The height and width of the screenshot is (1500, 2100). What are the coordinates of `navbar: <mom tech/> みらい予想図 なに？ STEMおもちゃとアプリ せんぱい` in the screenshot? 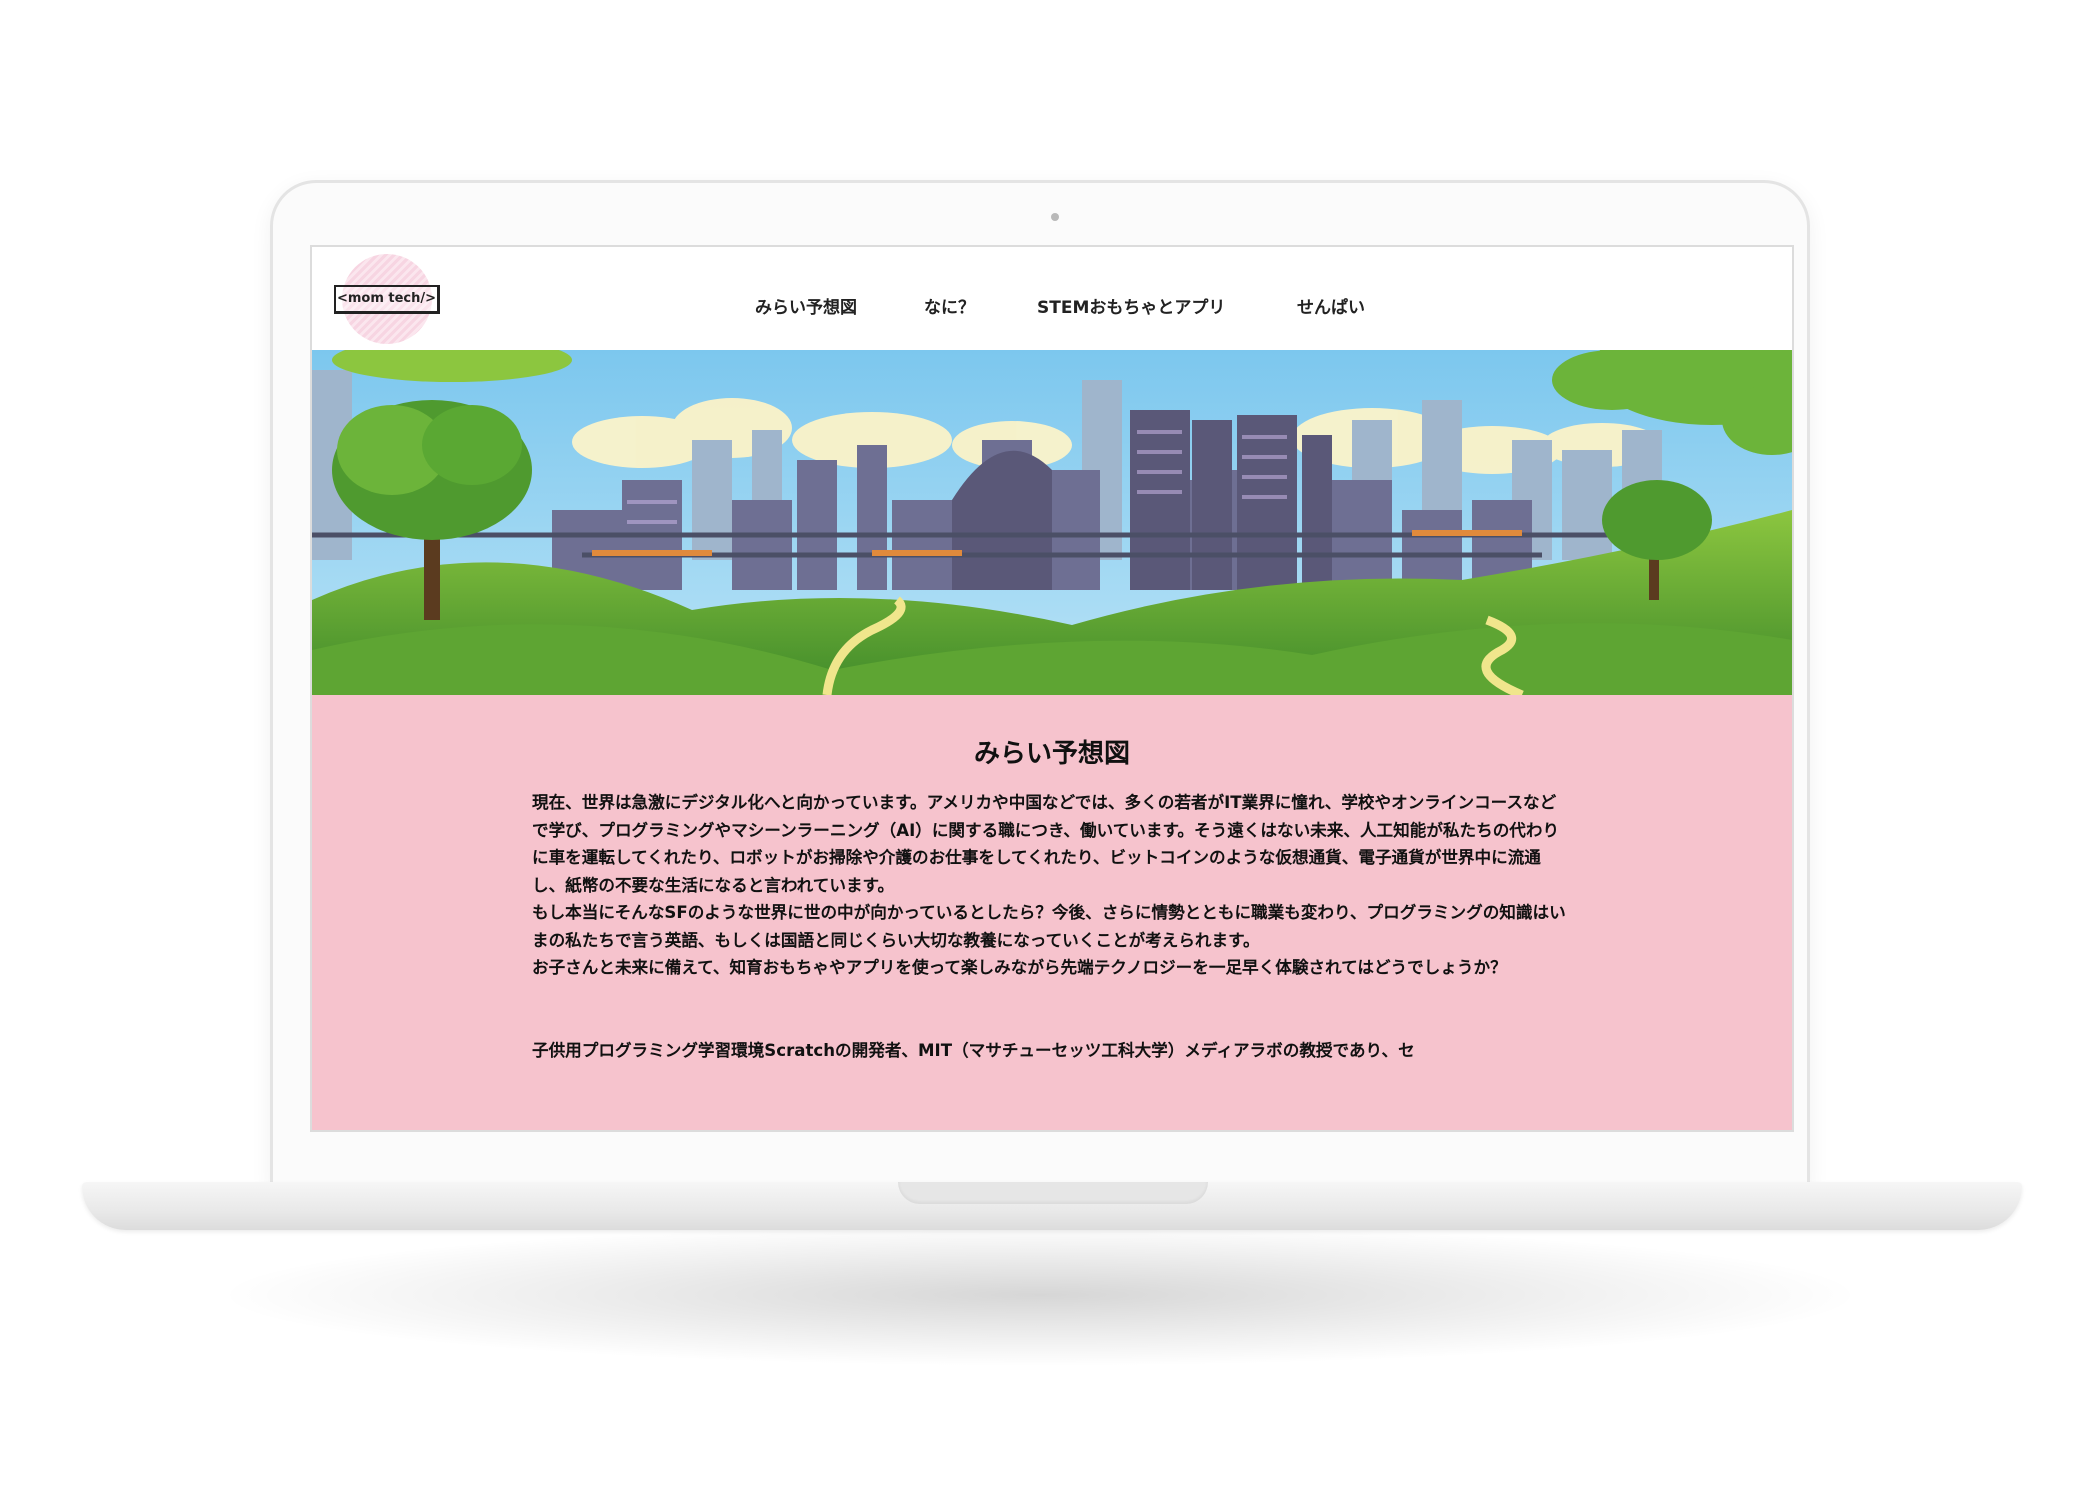 It's located at (1052, 298).